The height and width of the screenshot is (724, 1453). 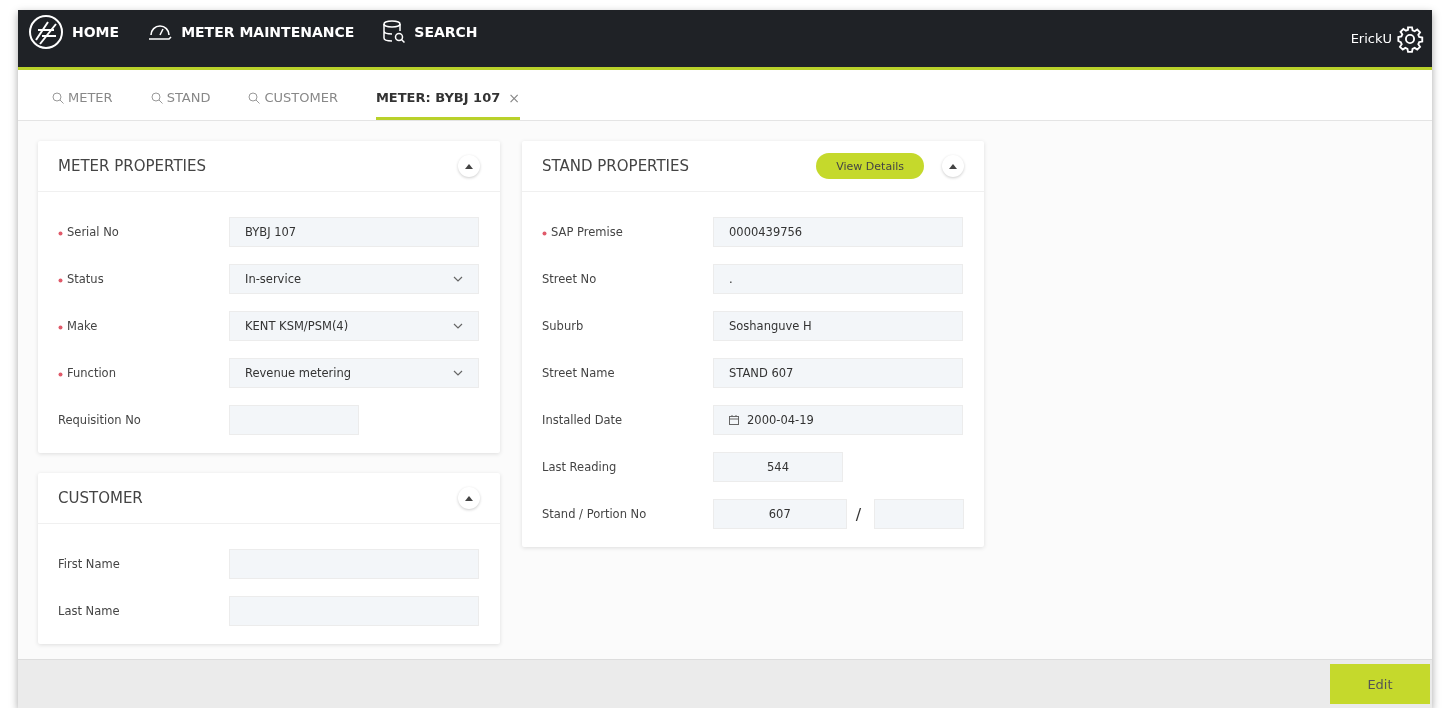 I want to click on nav-link: HOME, so click(x=74, y=38).